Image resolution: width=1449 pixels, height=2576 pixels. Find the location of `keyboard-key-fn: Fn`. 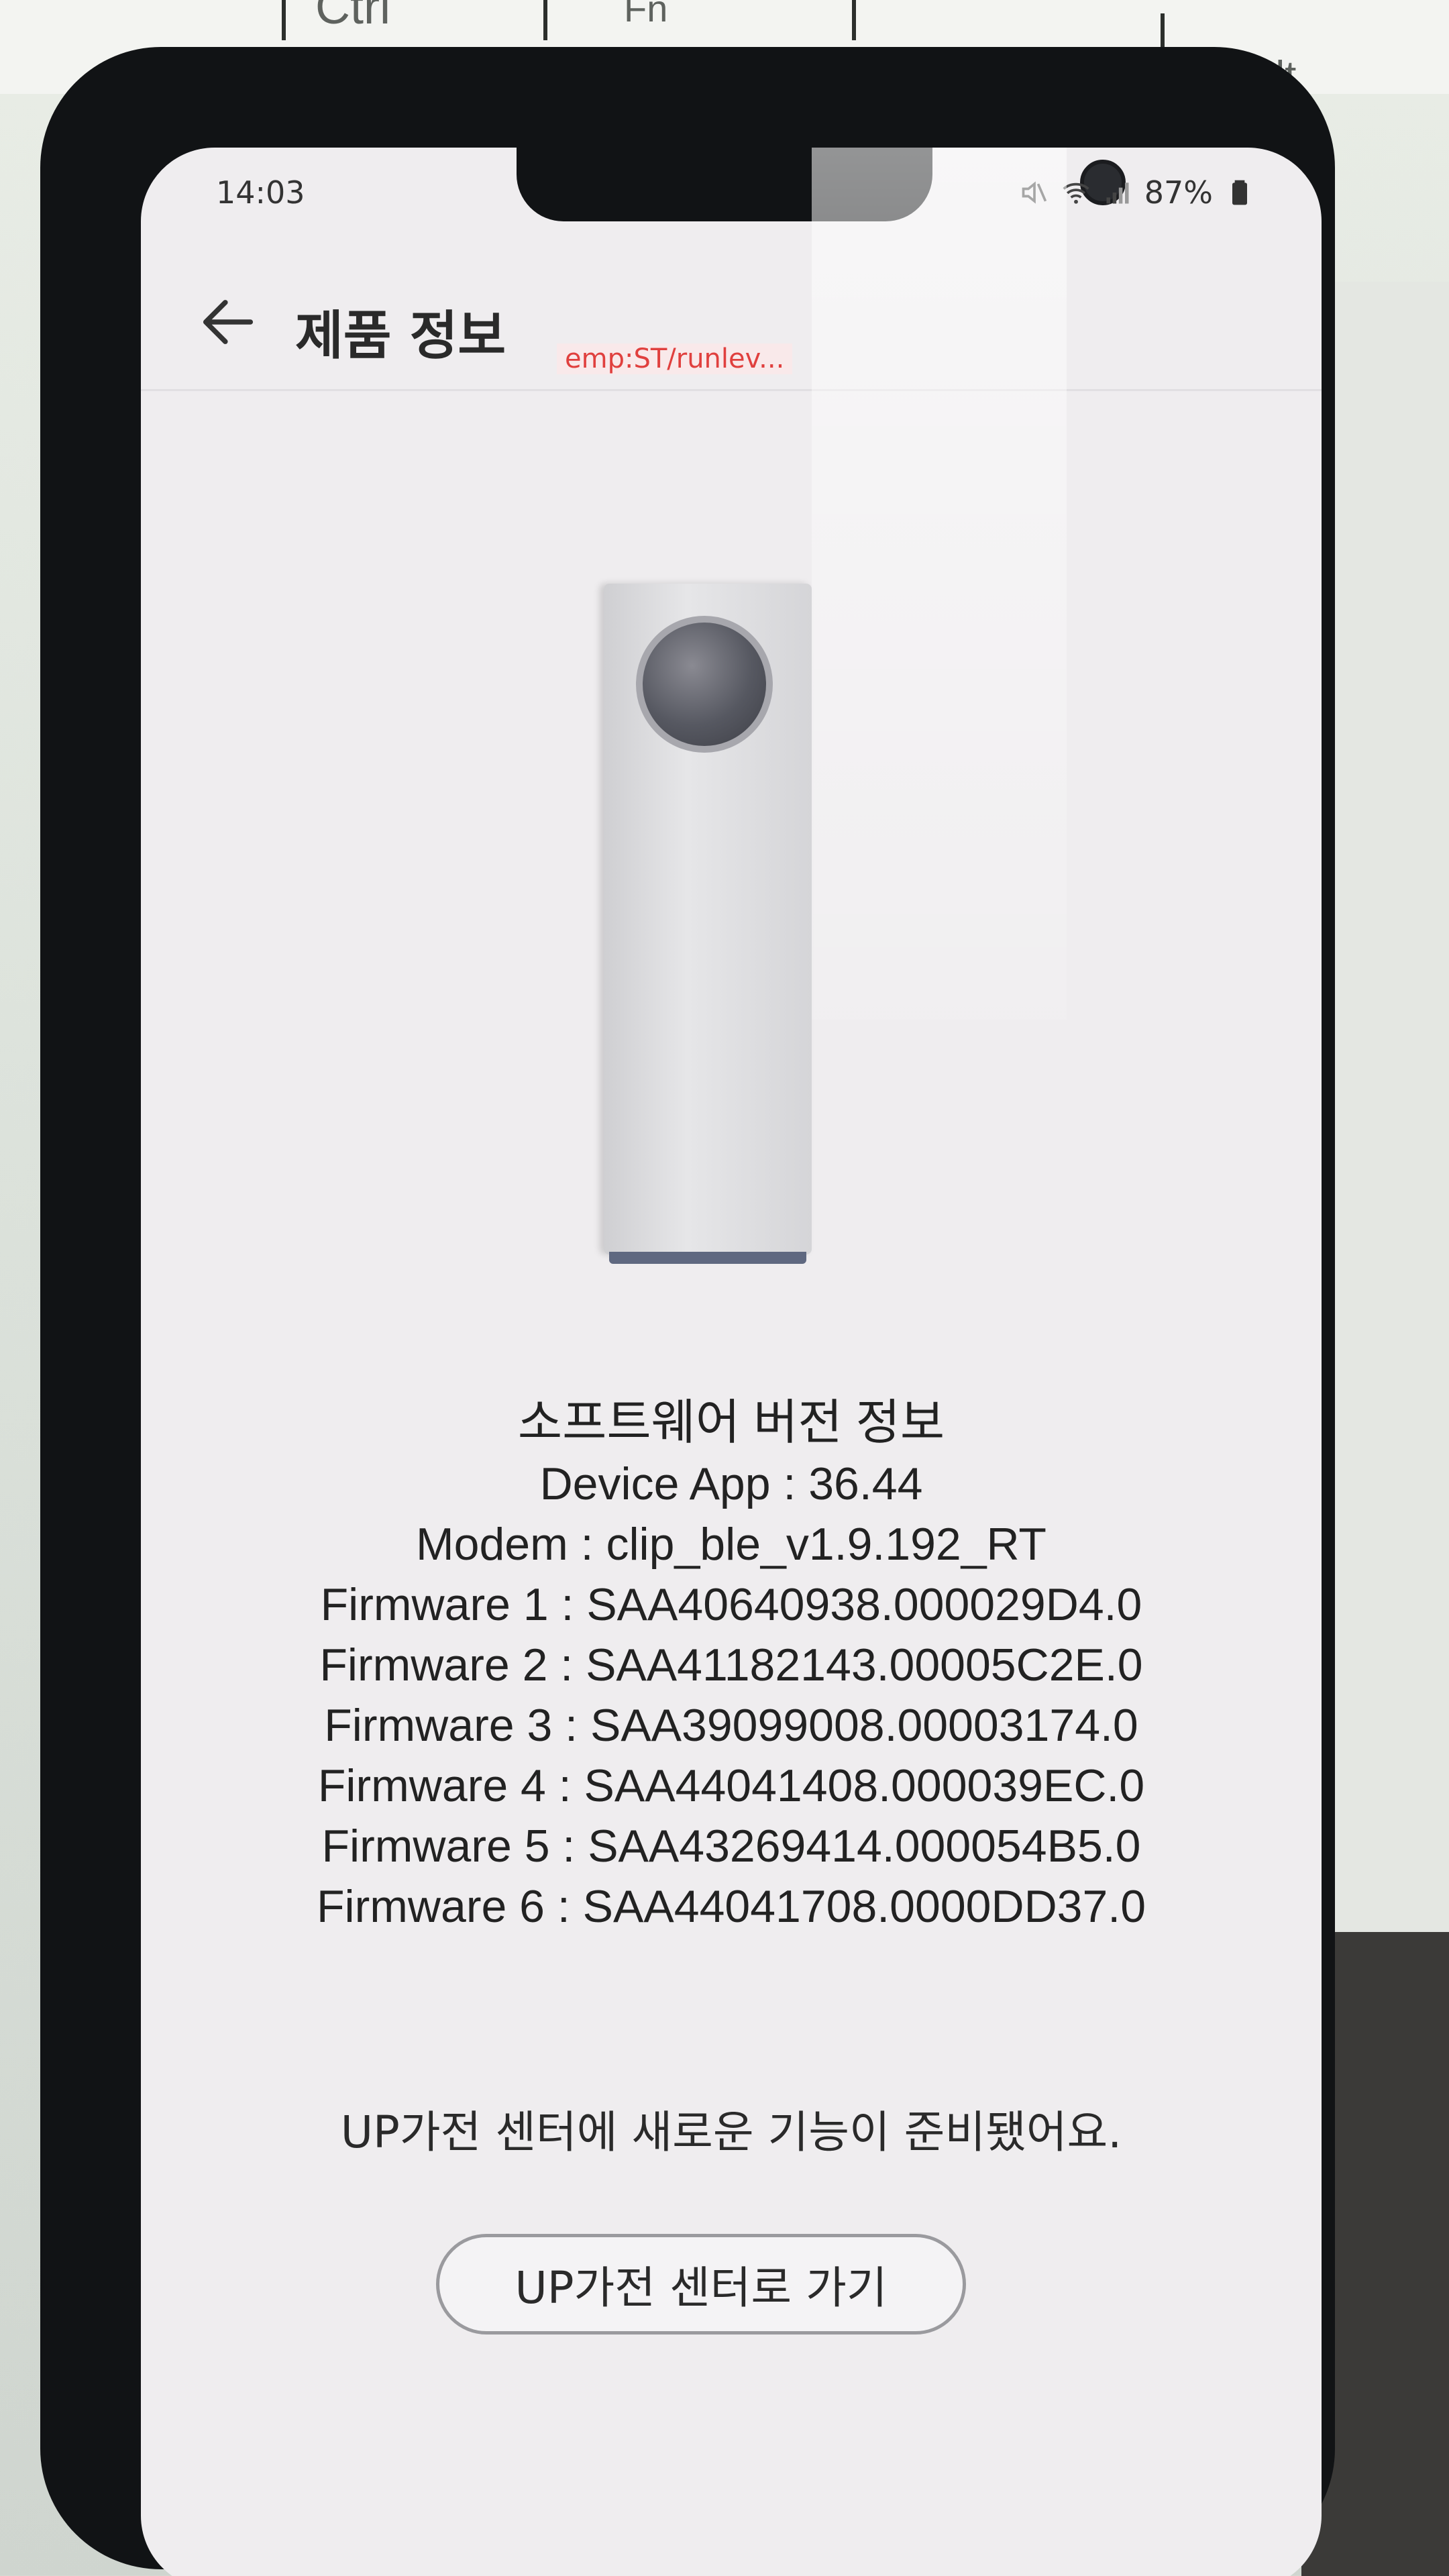

keyboard-key-fn: Fn is located at coordinates (646, 15).